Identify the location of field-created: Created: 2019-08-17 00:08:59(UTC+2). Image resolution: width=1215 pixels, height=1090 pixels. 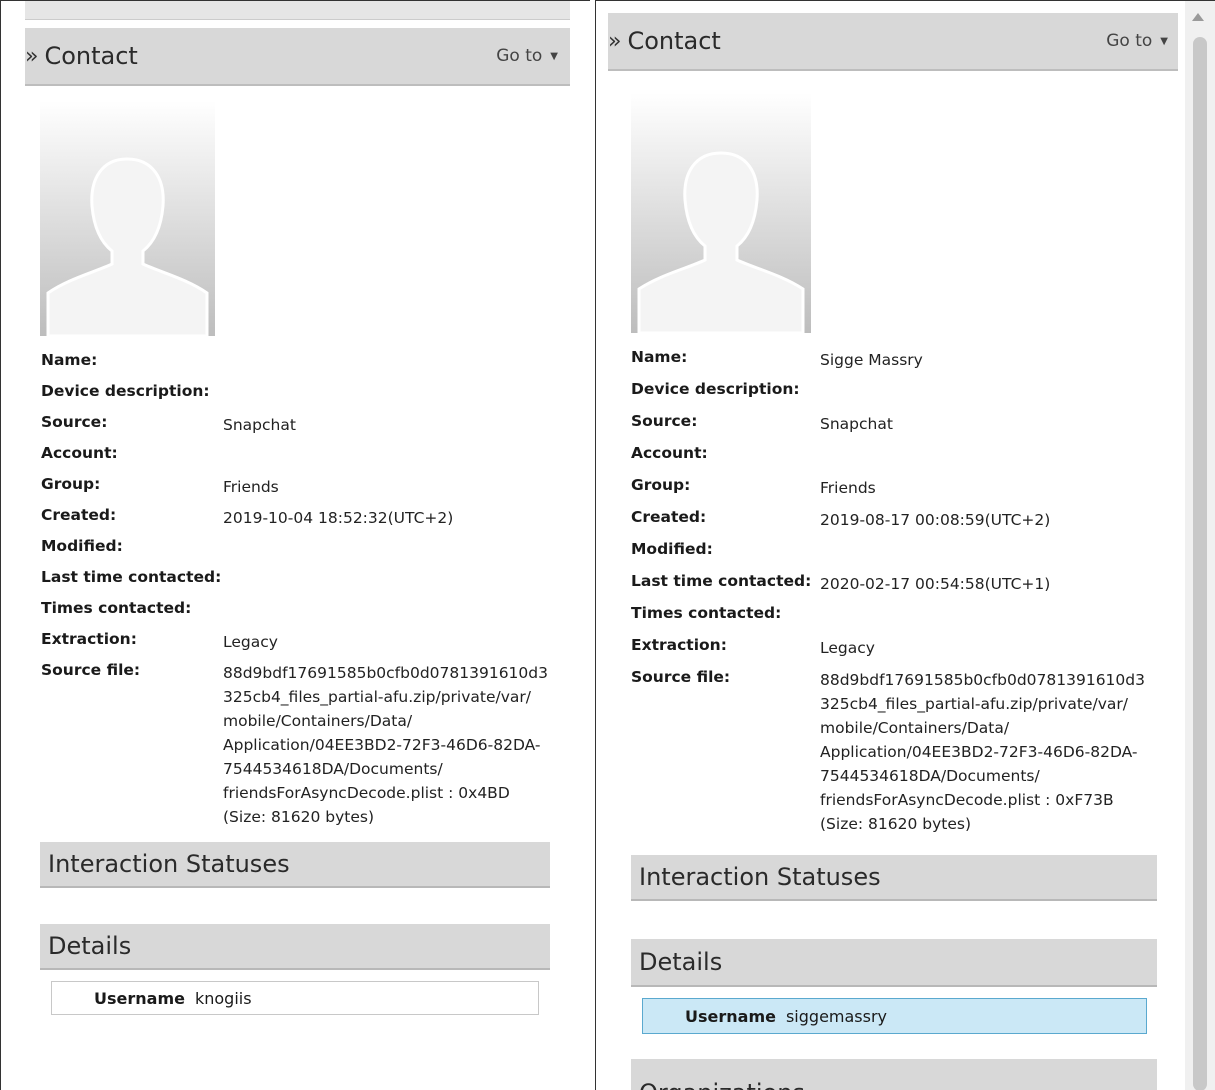
(903, 524).